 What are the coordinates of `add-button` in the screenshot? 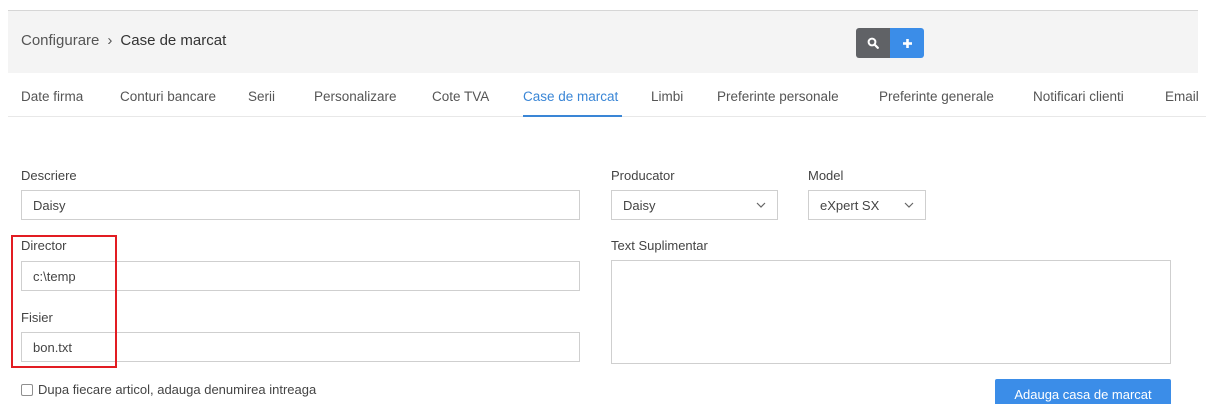 It's located at (907, 43).